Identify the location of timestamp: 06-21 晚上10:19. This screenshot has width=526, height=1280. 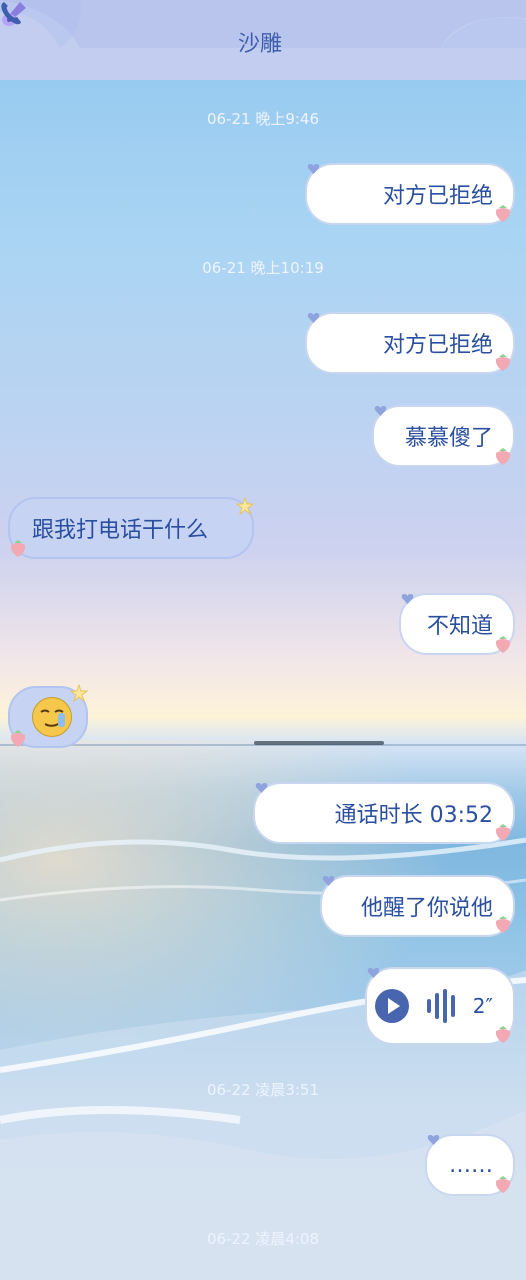
(263, 268).